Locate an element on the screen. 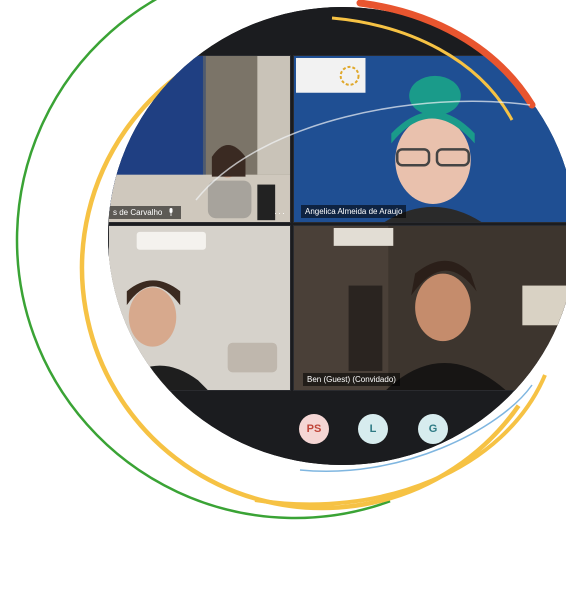  participant-avatar-g: G is located at coordinates (433, 429).